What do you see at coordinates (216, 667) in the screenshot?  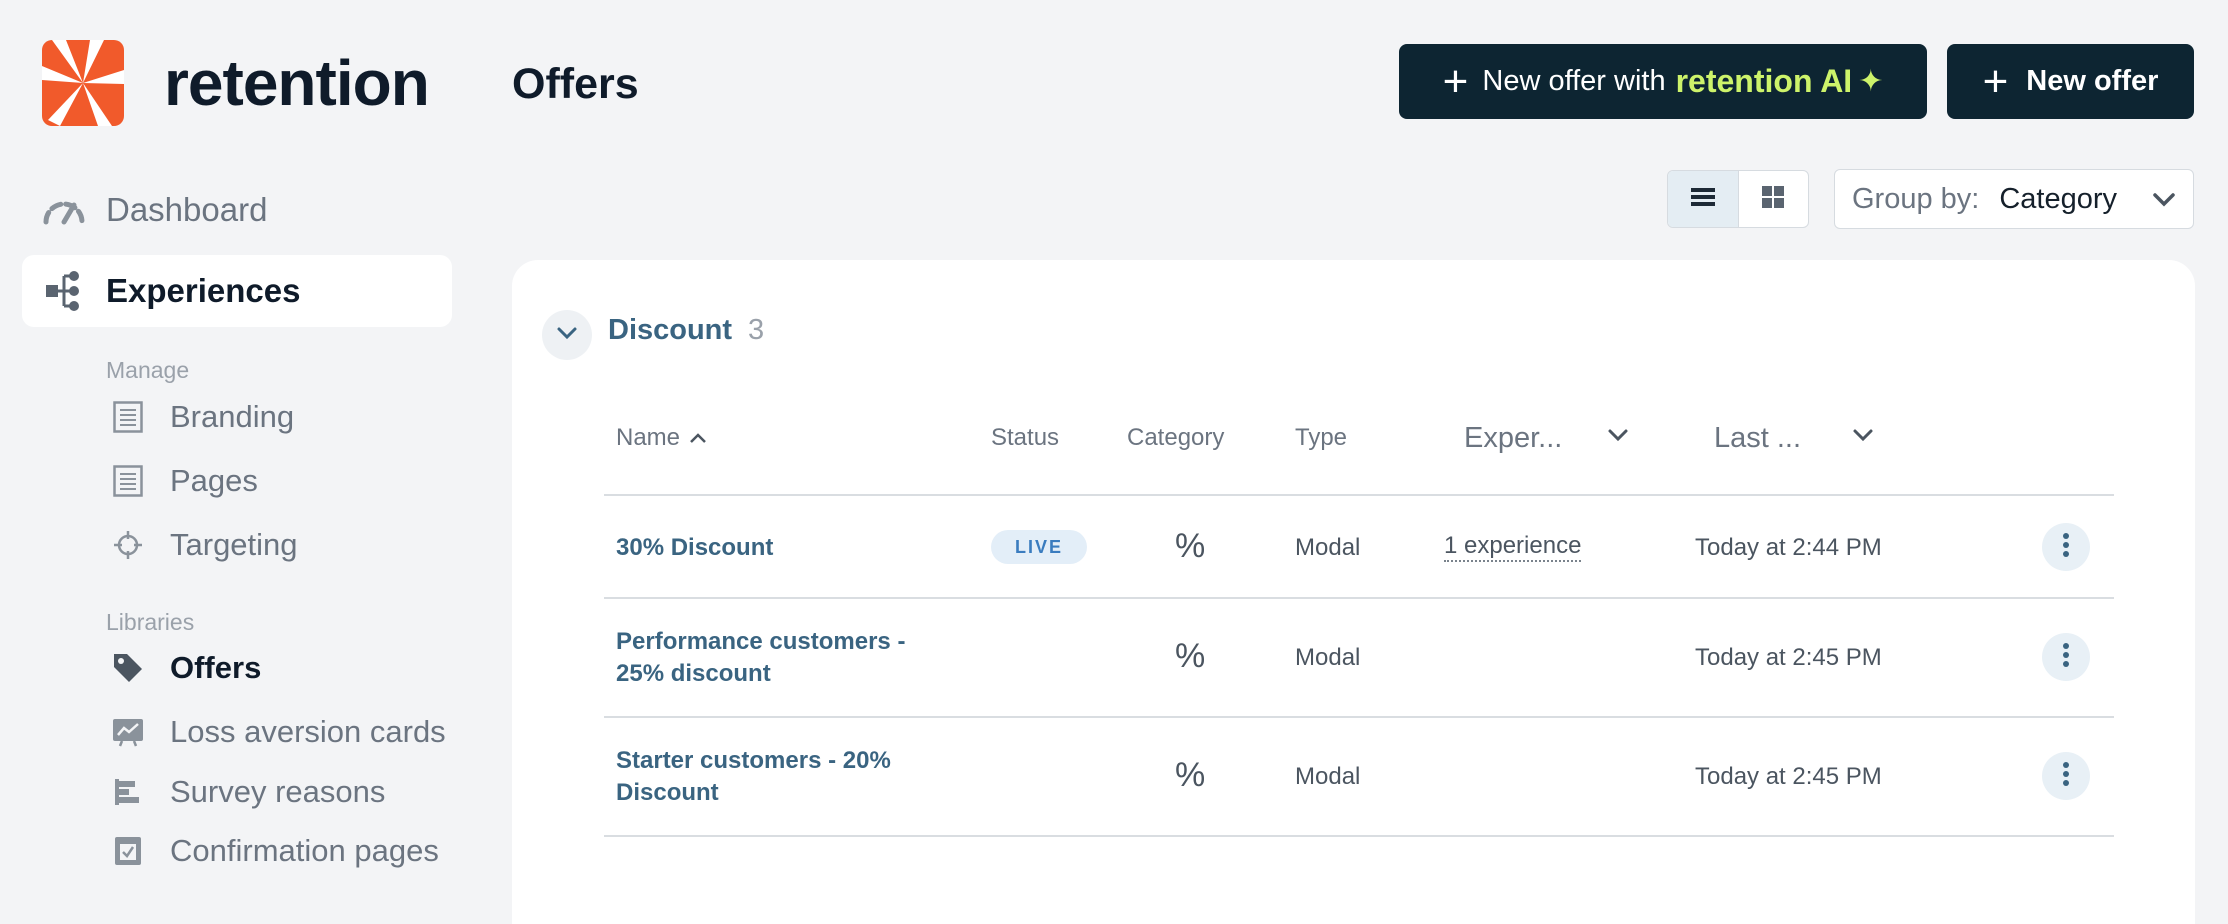 I see `sidebar-item-label: Offers` at bounding box center [216, 667].